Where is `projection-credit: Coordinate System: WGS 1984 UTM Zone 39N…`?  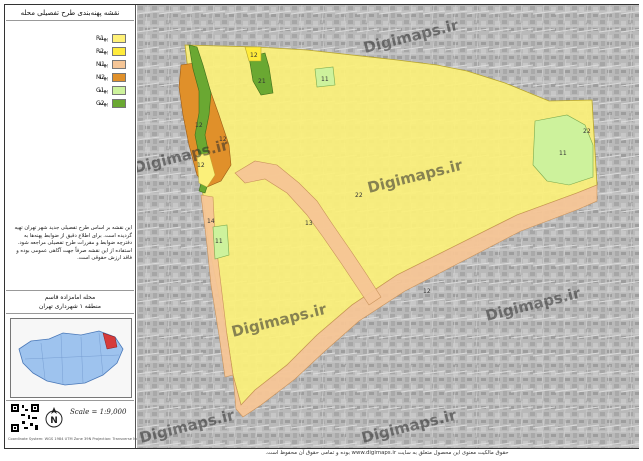 projection-credit: Coordinate System: WGS 1984 UTM Zone 39N… is located at coordinates (79, 439).